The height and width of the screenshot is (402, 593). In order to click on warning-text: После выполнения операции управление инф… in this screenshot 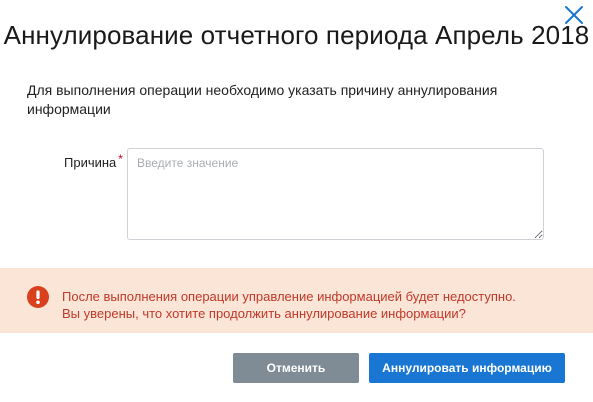, I will do `click(322, 305)`.